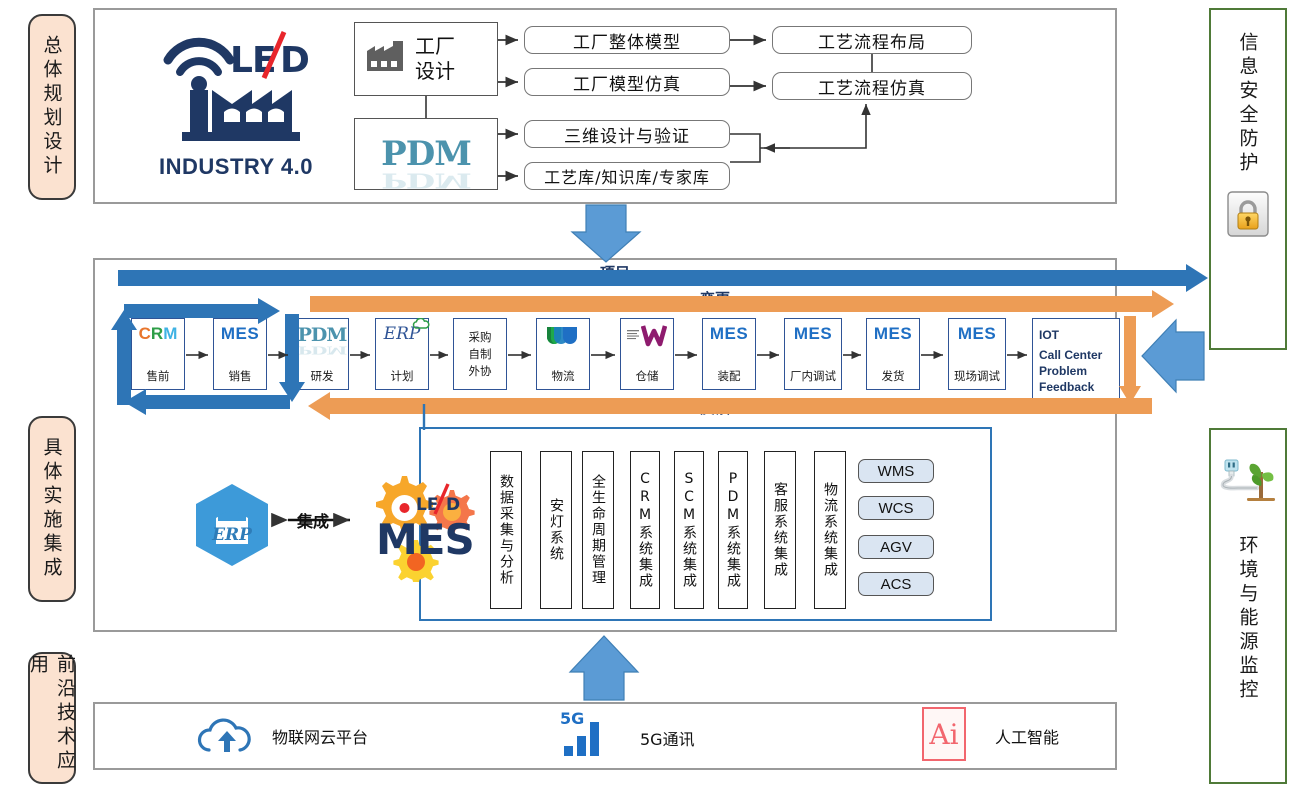 The width and height of the screenshot is (1316, 795). Describe the element at coordinates (480, 370) in the screenshot. I see `procurement-line-2: 外协` at that location.